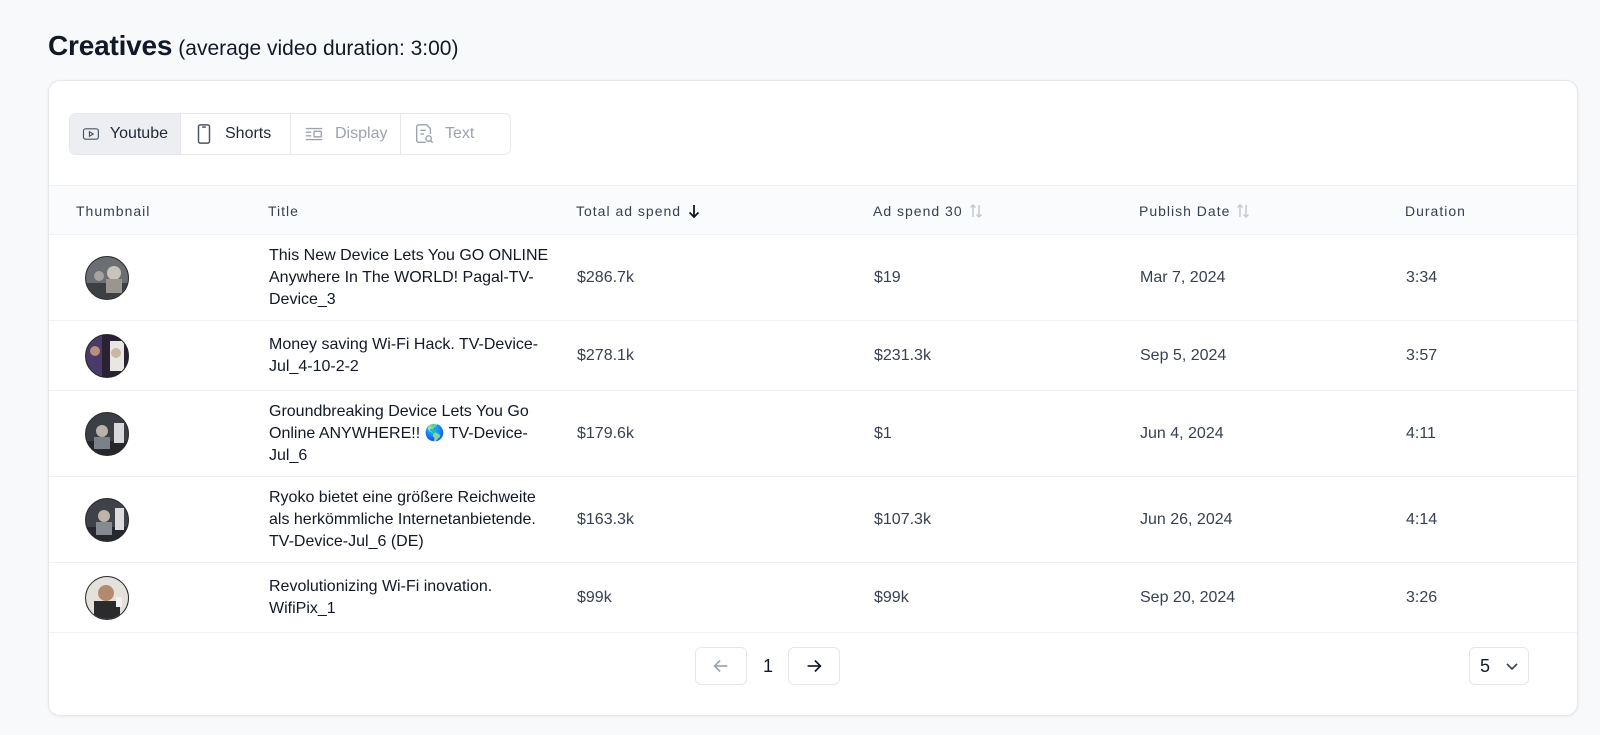  I want to click on page-subtitle: (average video duration: 3:00), so click(318, 48).